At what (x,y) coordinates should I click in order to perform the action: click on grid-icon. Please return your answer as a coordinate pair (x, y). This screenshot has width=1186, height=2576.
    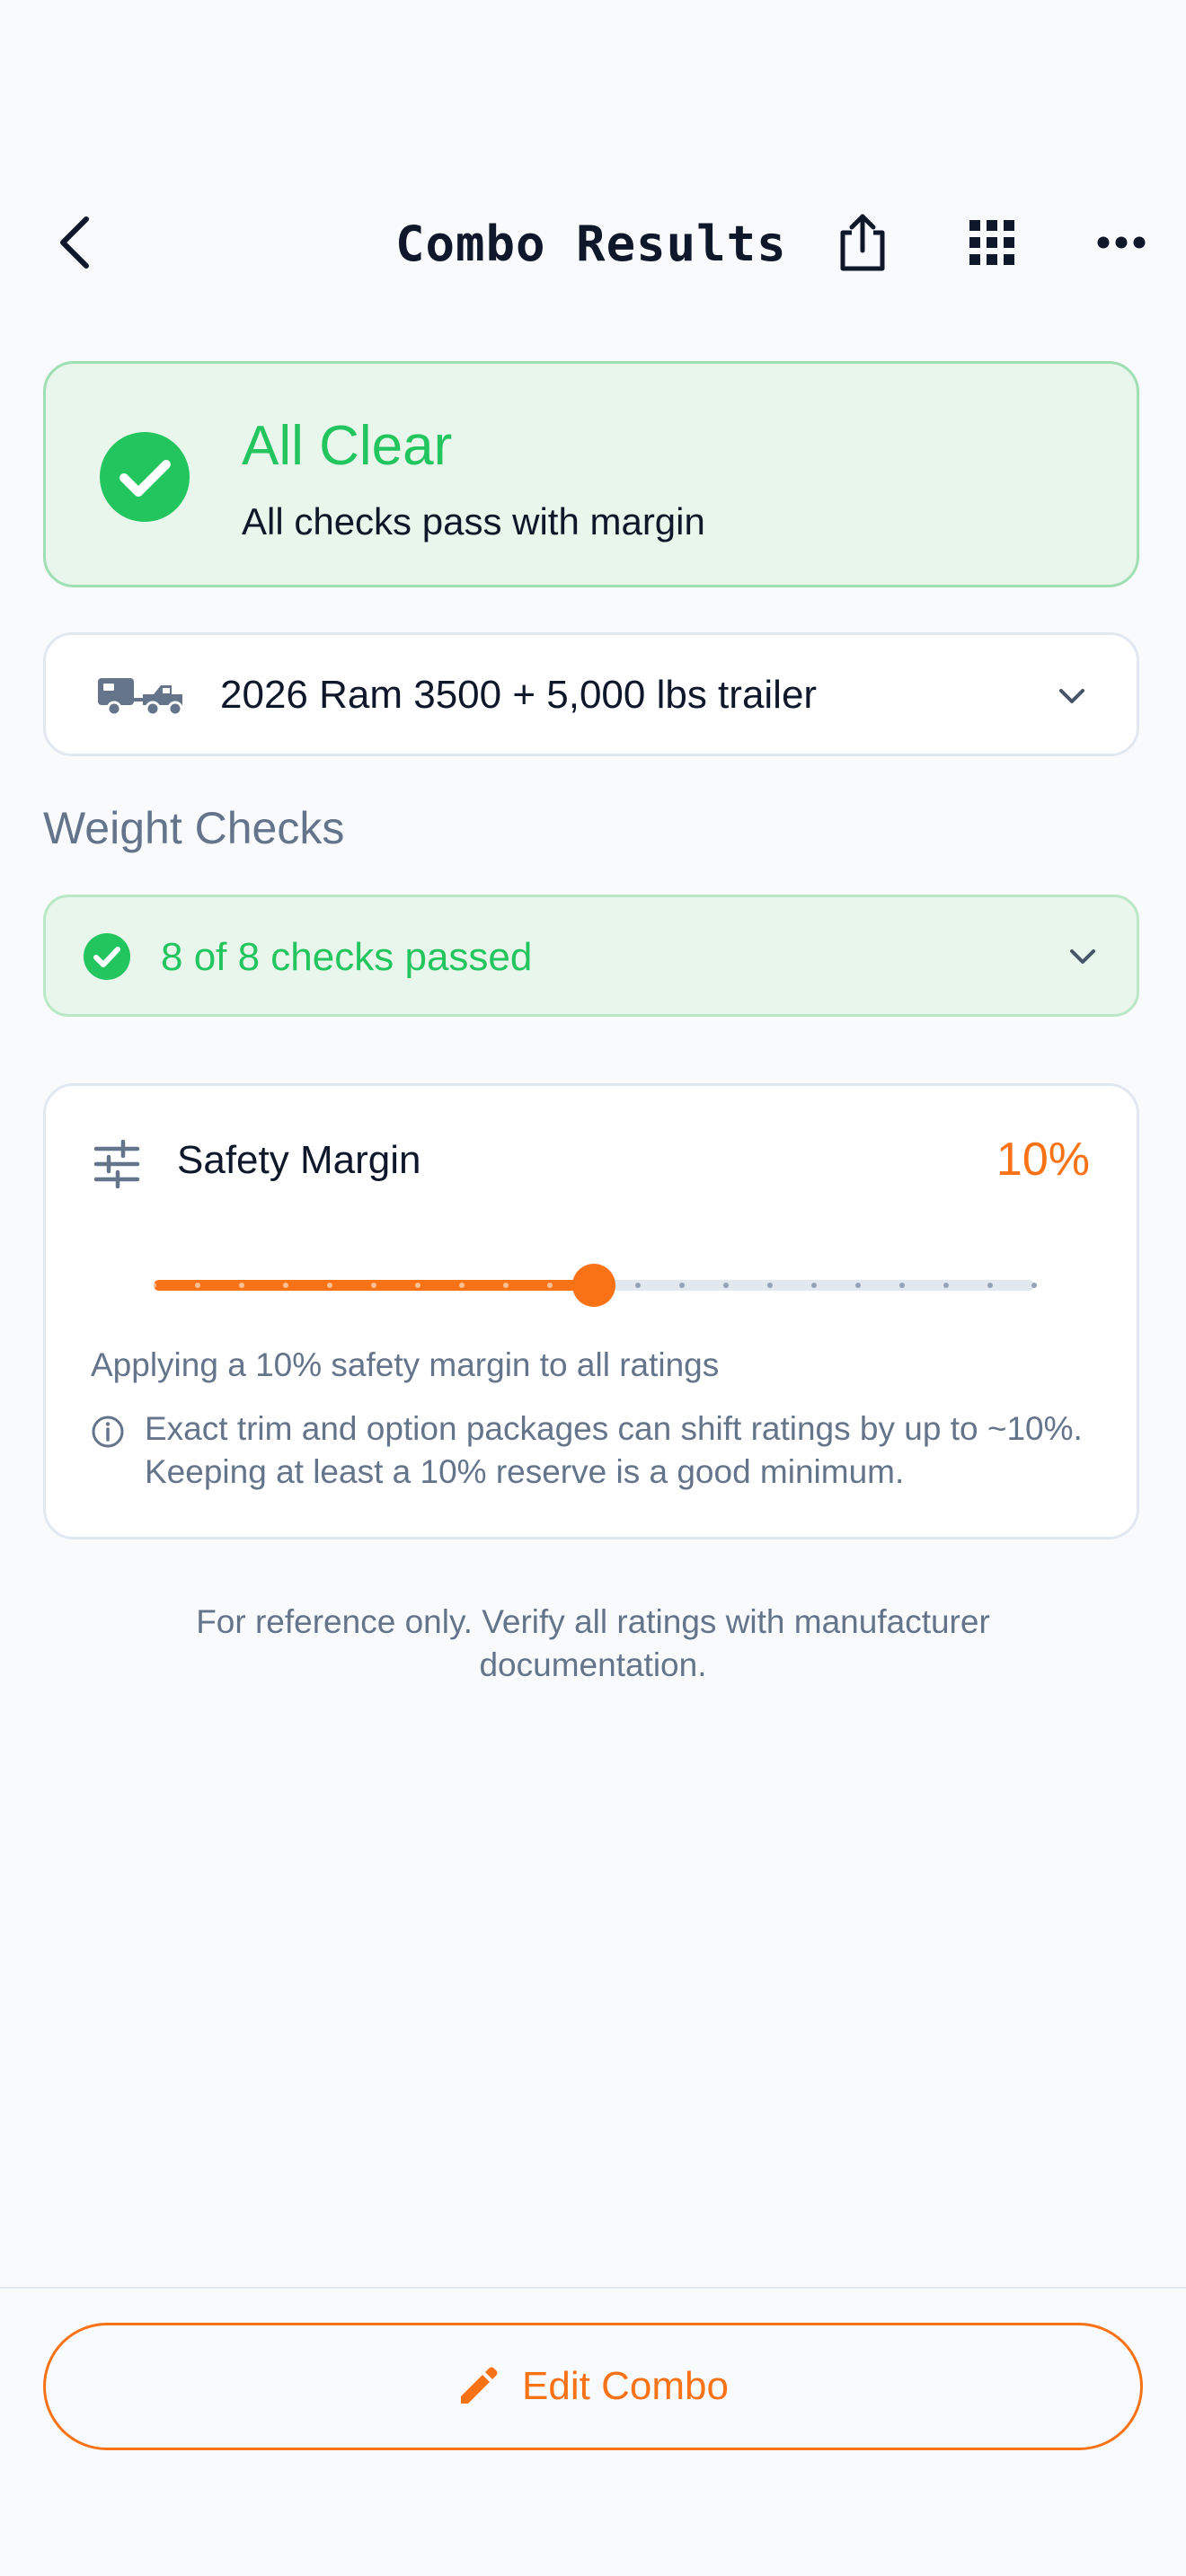
    Looking at the image, I should click on (991, 242).